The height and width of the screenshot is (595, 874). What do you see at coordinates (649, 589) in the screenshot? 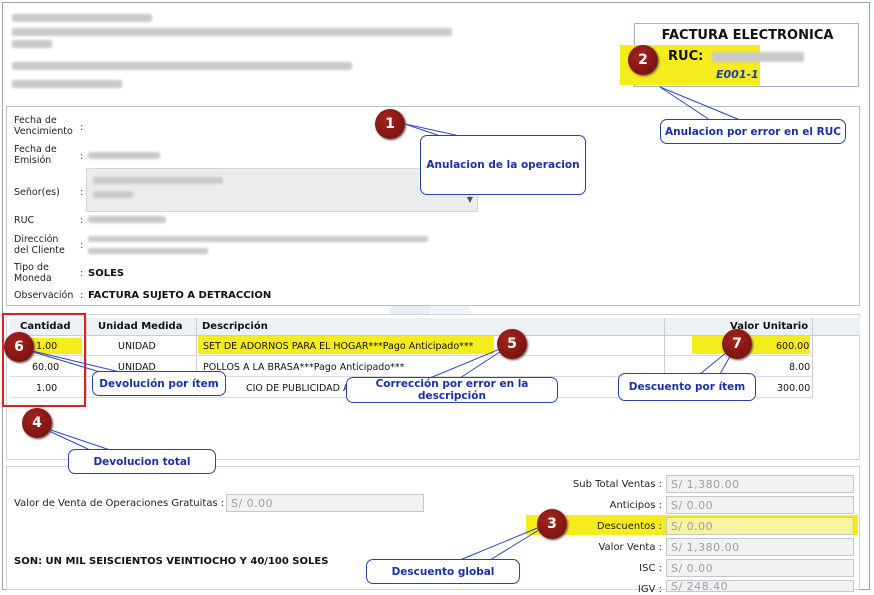
I see `igv-label: IGV :` at bounding box center [649, 589].